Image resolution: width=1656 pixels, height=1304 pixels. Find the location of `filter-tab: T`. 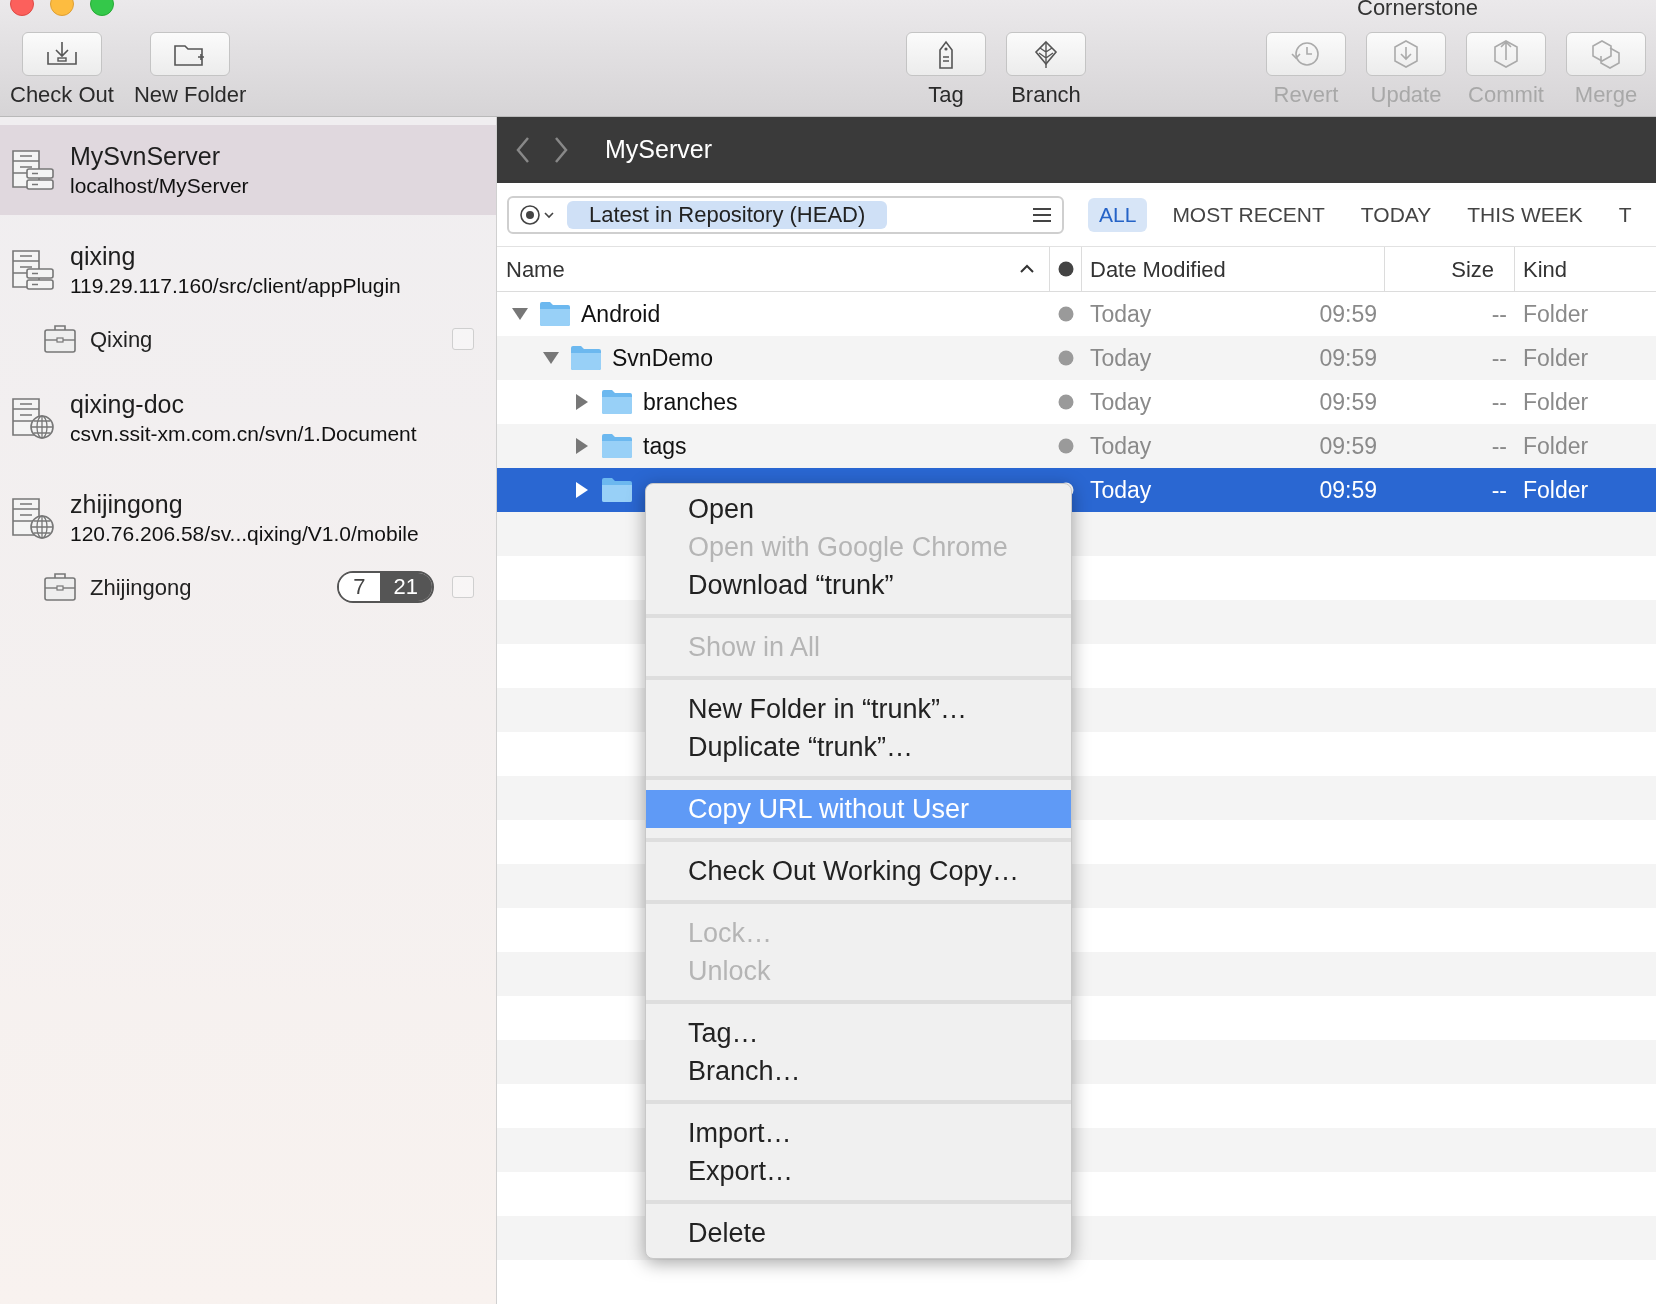

filter-tab: T is located at coordinates (1625, 214).